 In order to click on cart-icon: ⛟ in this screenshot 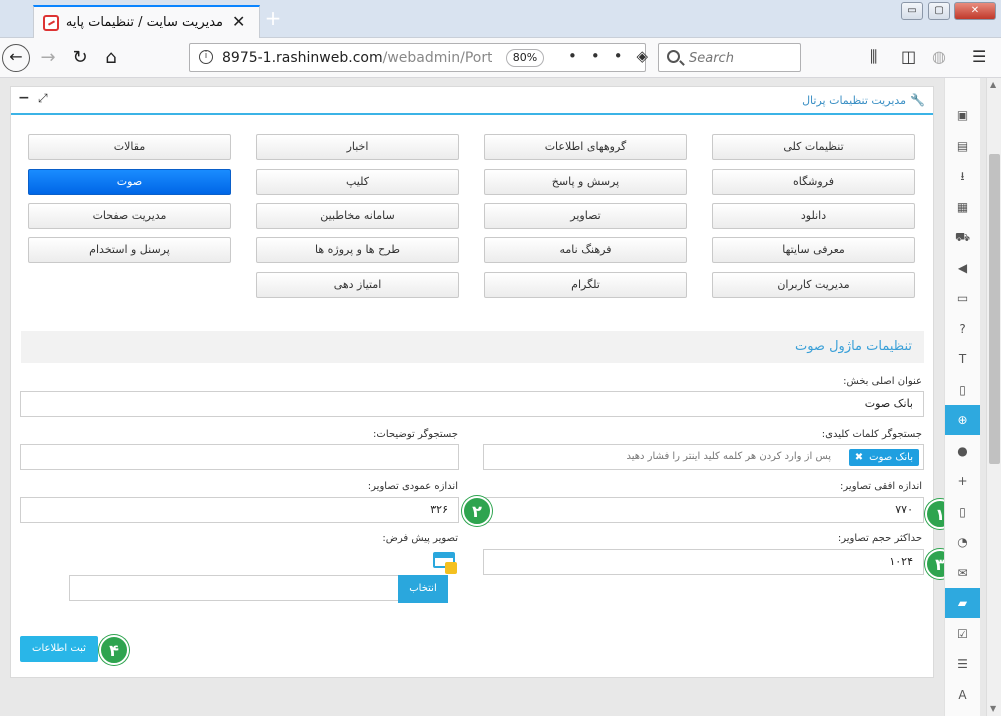, I will do `click(962, 237)`.